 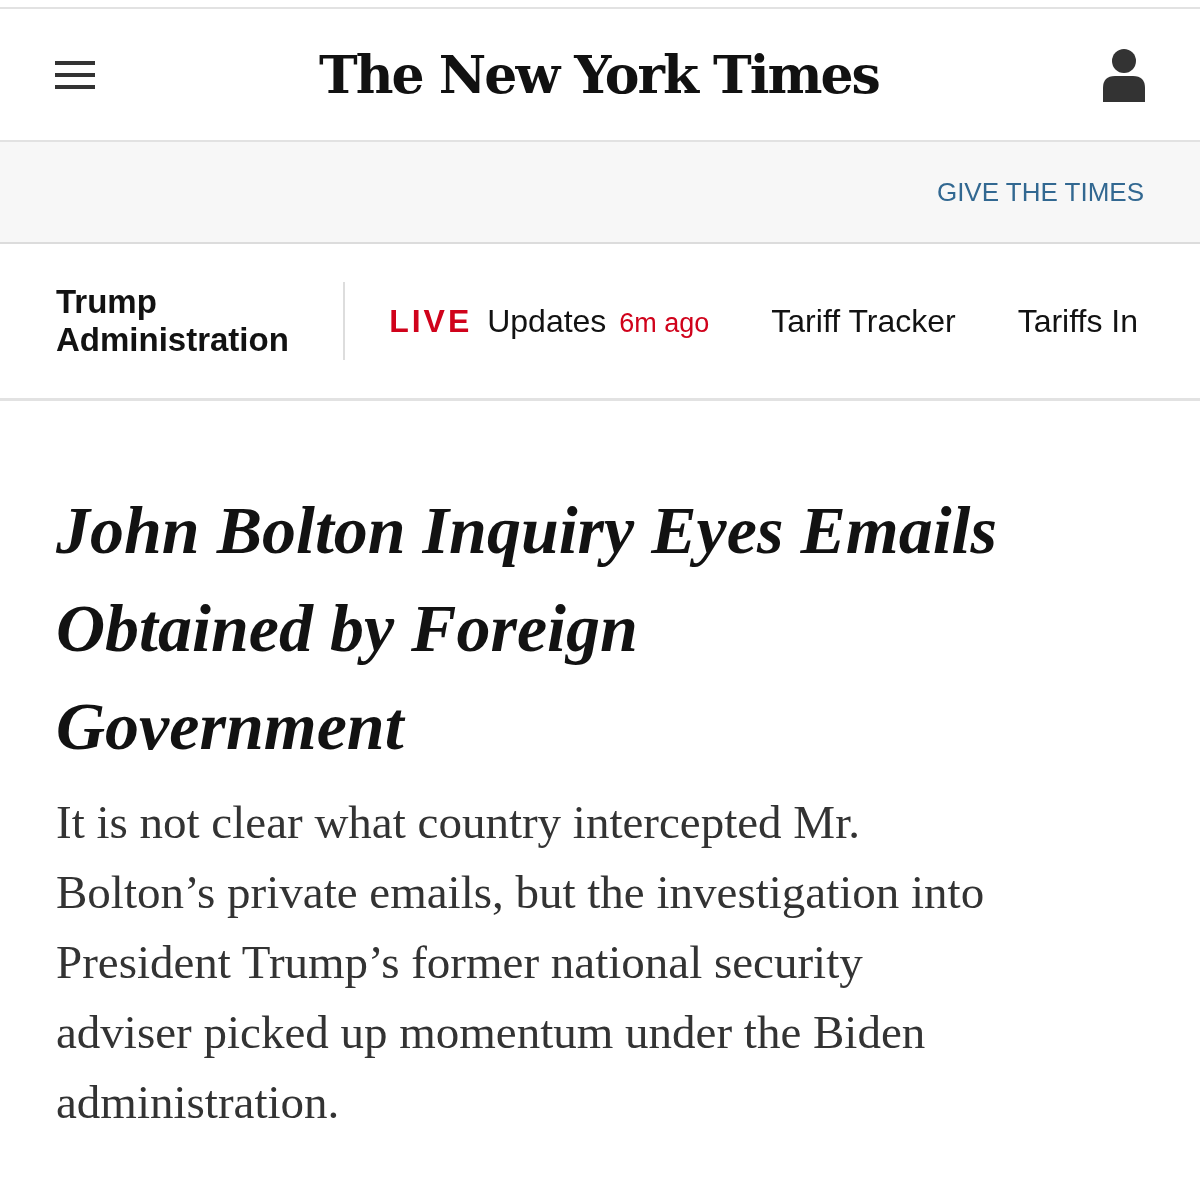 What do you see at coordinates (1124, 74) in the screenshot?
I see `user-icon` at bounding box center [1124, 74].